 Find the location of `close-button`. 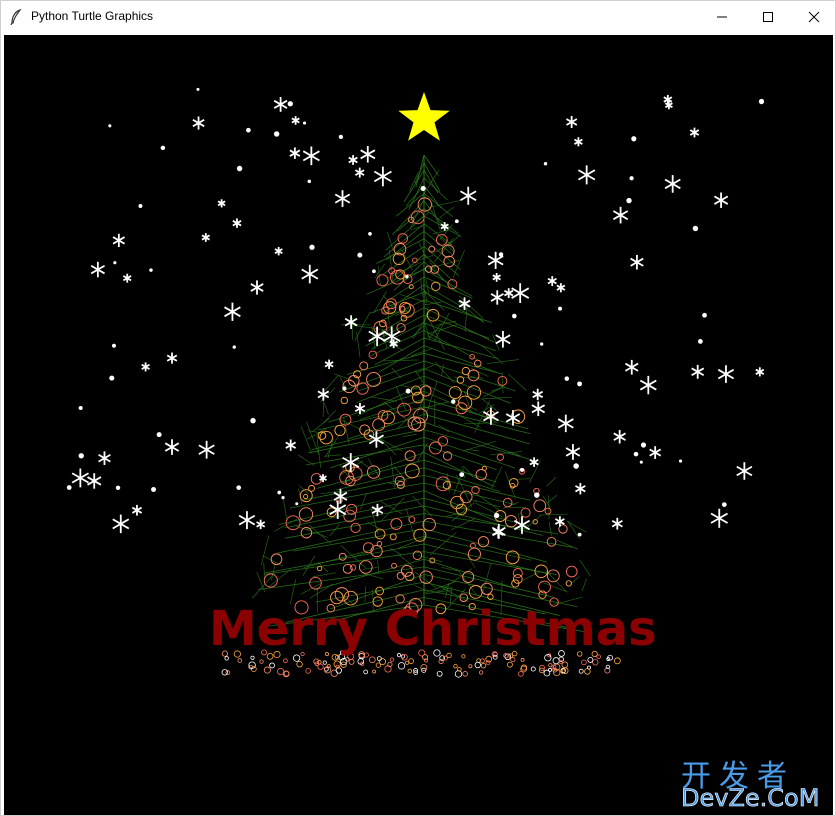

close-button is located at coordinates (813, 17).